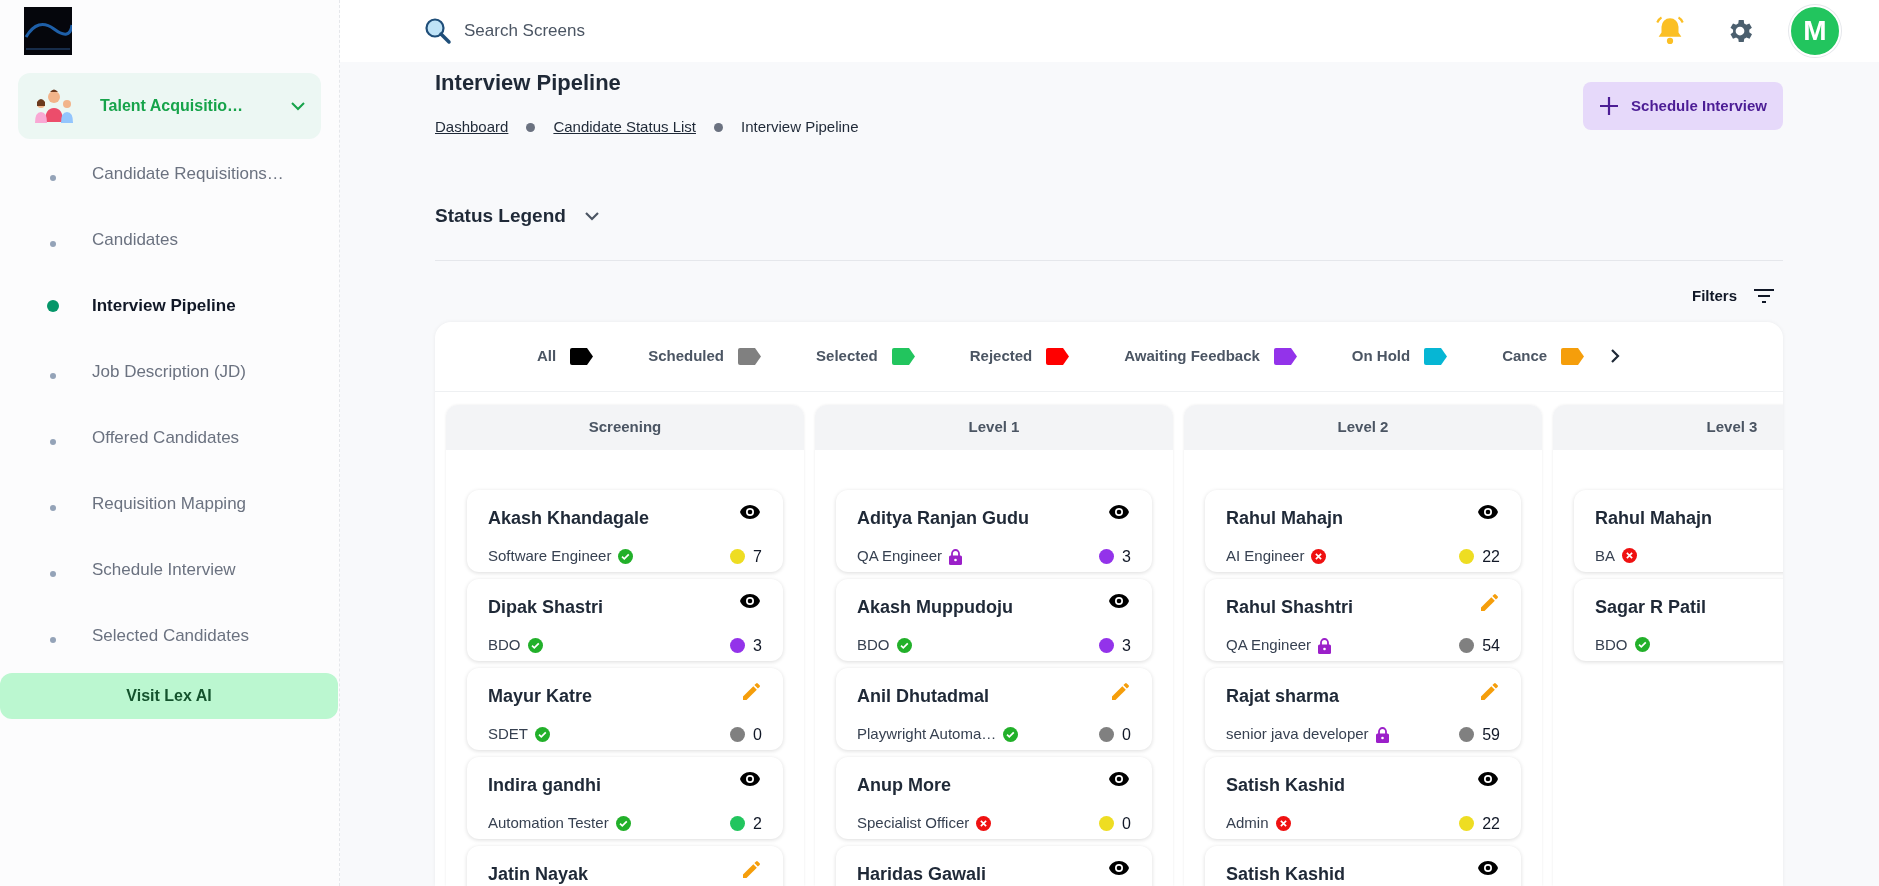  Describe the element at coordinates (1001, 356) in the screenshot. I see `legend-label: Rejected` at that location.